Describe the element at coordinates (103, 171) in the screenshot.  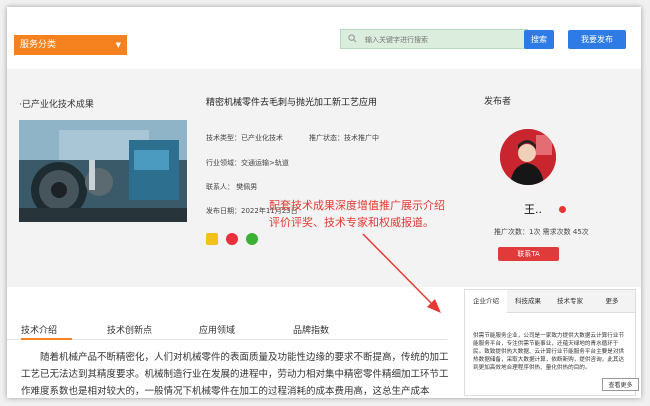
I see `machinery-photo` at that location.